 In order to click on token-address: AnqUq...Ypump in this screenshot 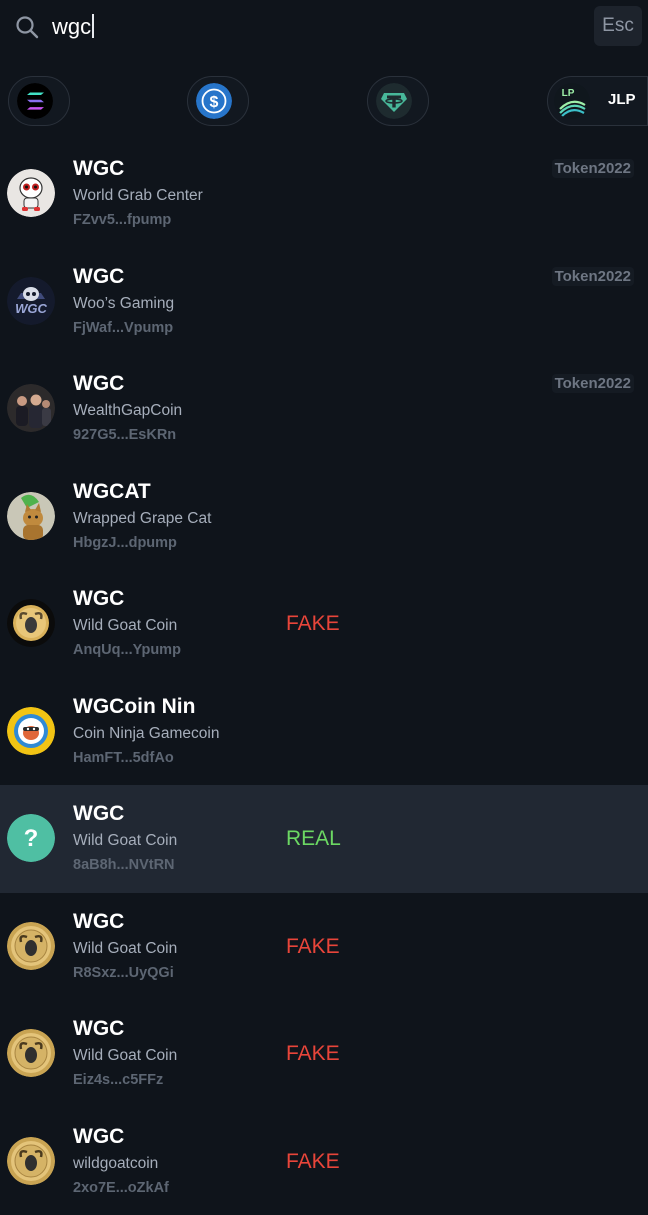, I will do `click(127, 650)`.